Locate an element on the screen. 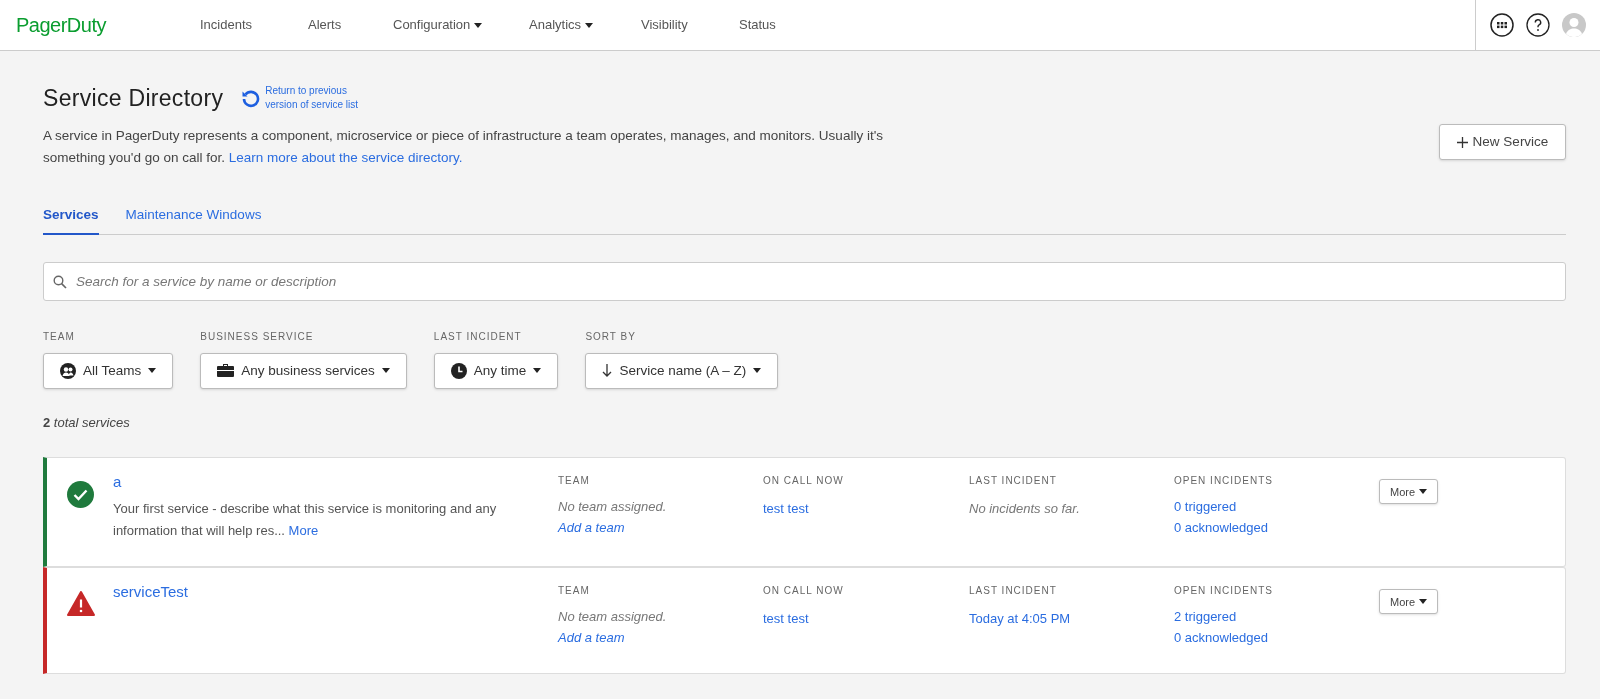  check-circle-icon is located at coordinates (80, 495).